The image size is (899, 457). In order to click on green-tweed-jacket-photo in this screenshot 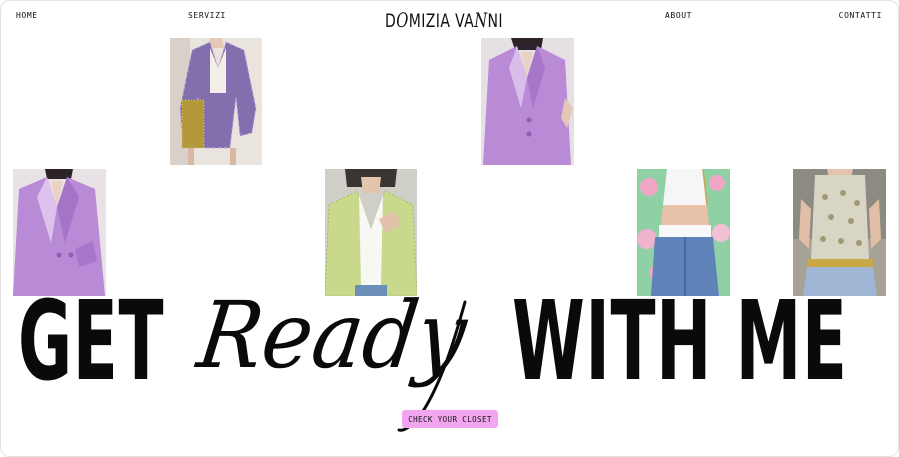, I will do `click(371, 232)`.